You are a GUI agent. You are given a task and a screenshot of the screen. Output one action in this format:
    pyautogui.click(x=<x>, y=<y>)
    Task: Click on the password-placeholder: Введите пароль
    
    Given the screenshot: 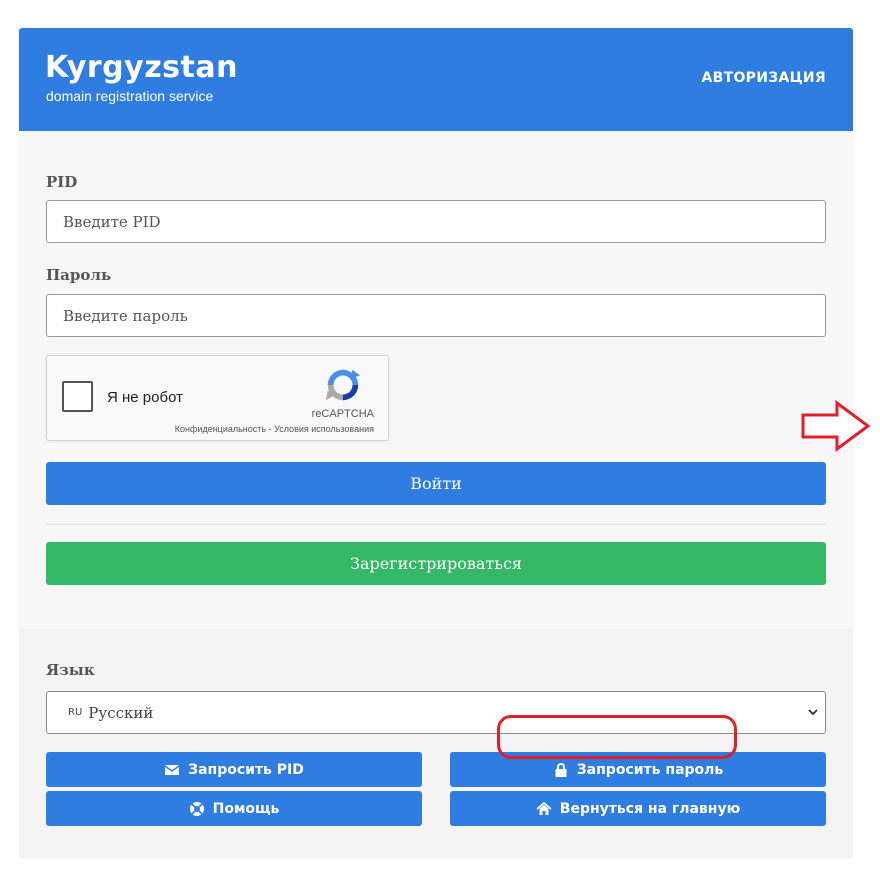 What is the action you would take?
    pyautogui.click(x=125, y=315)
    